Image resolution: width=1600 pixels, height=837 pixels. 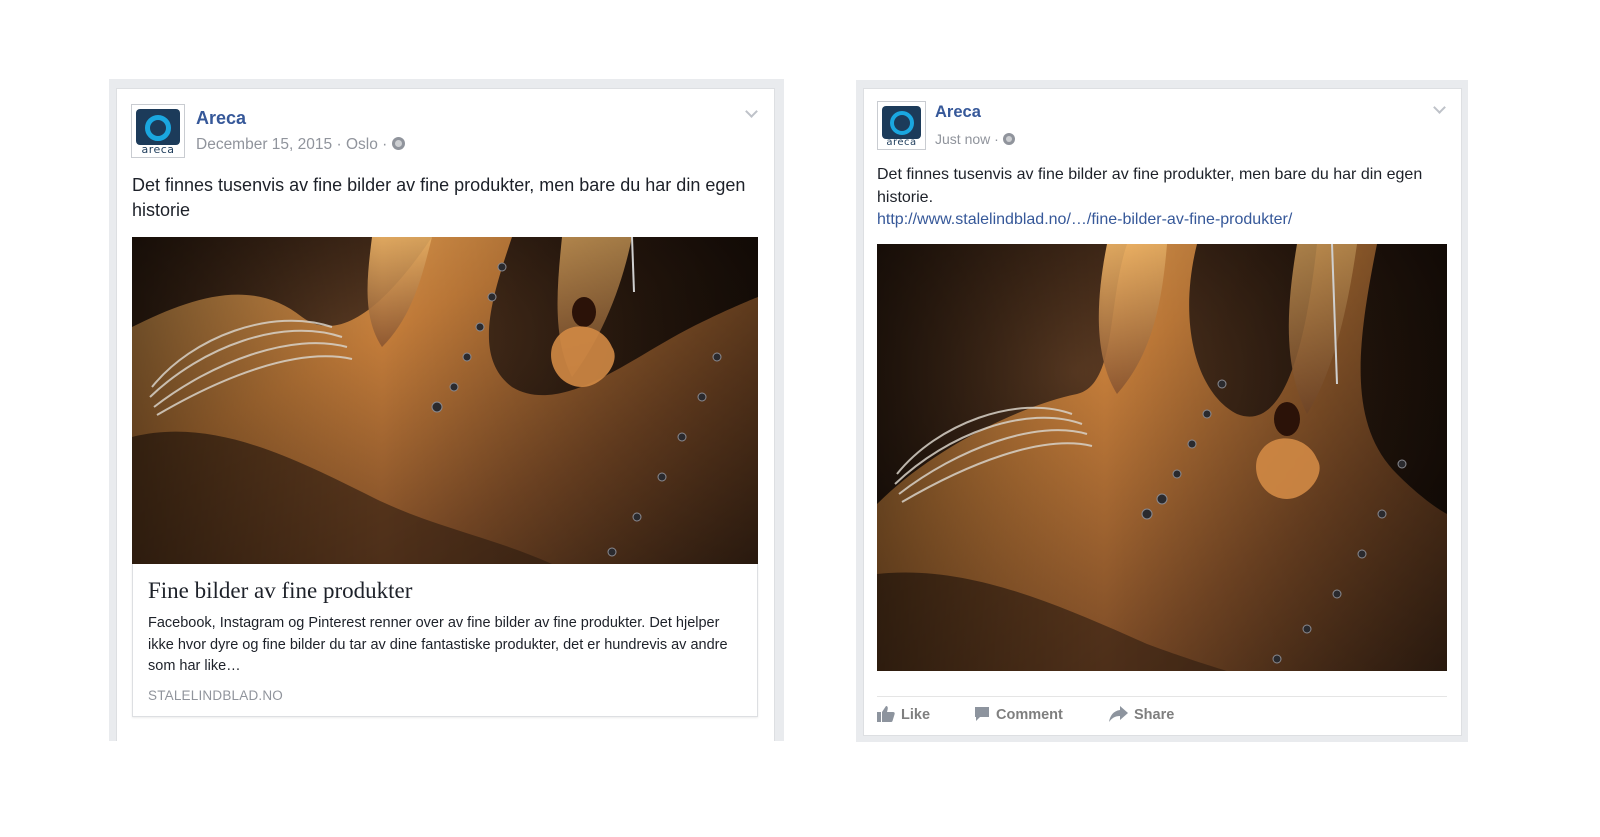 I want to click on thumbs-up-icon, so click(x=886, y=714).